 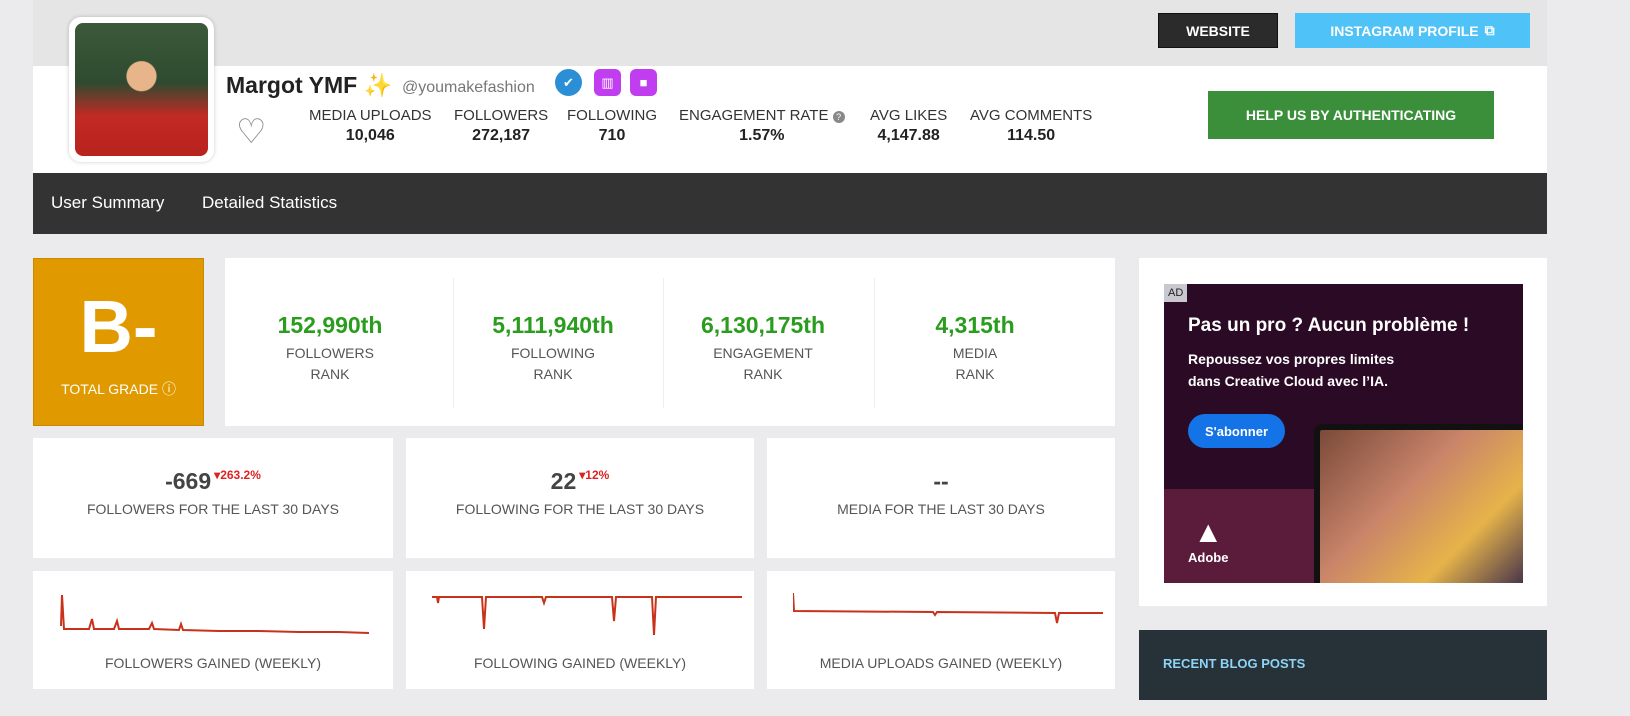 What do you see at coordinates (169, 389) in the screenshot?
I see `help-icon: ⓘ` at bounding box center [169, 389].